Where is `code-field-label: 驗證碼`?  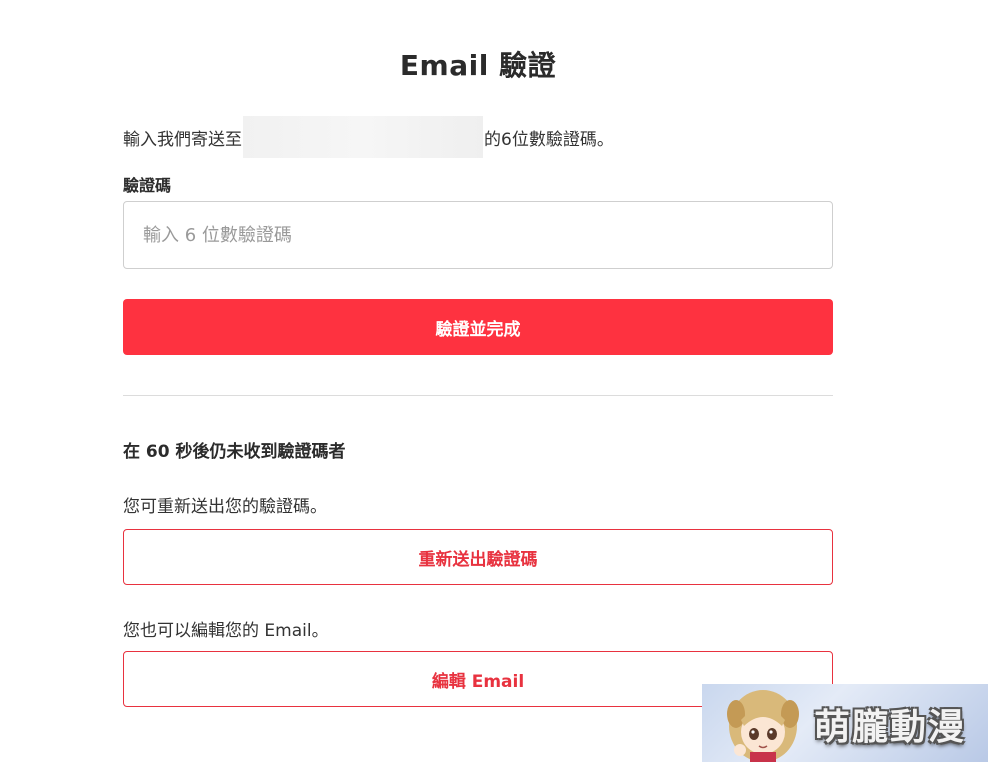
code-field-label: 驗證碼 is located at coordinates (147, 185).